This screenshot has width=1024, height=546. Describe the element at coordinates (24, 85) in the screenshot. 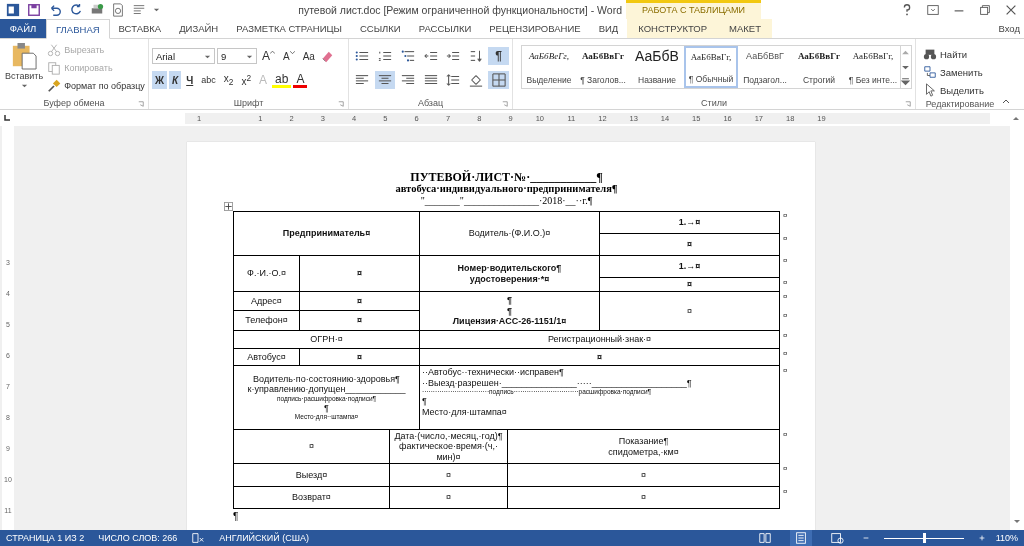

I see `caret-icon` at that location.